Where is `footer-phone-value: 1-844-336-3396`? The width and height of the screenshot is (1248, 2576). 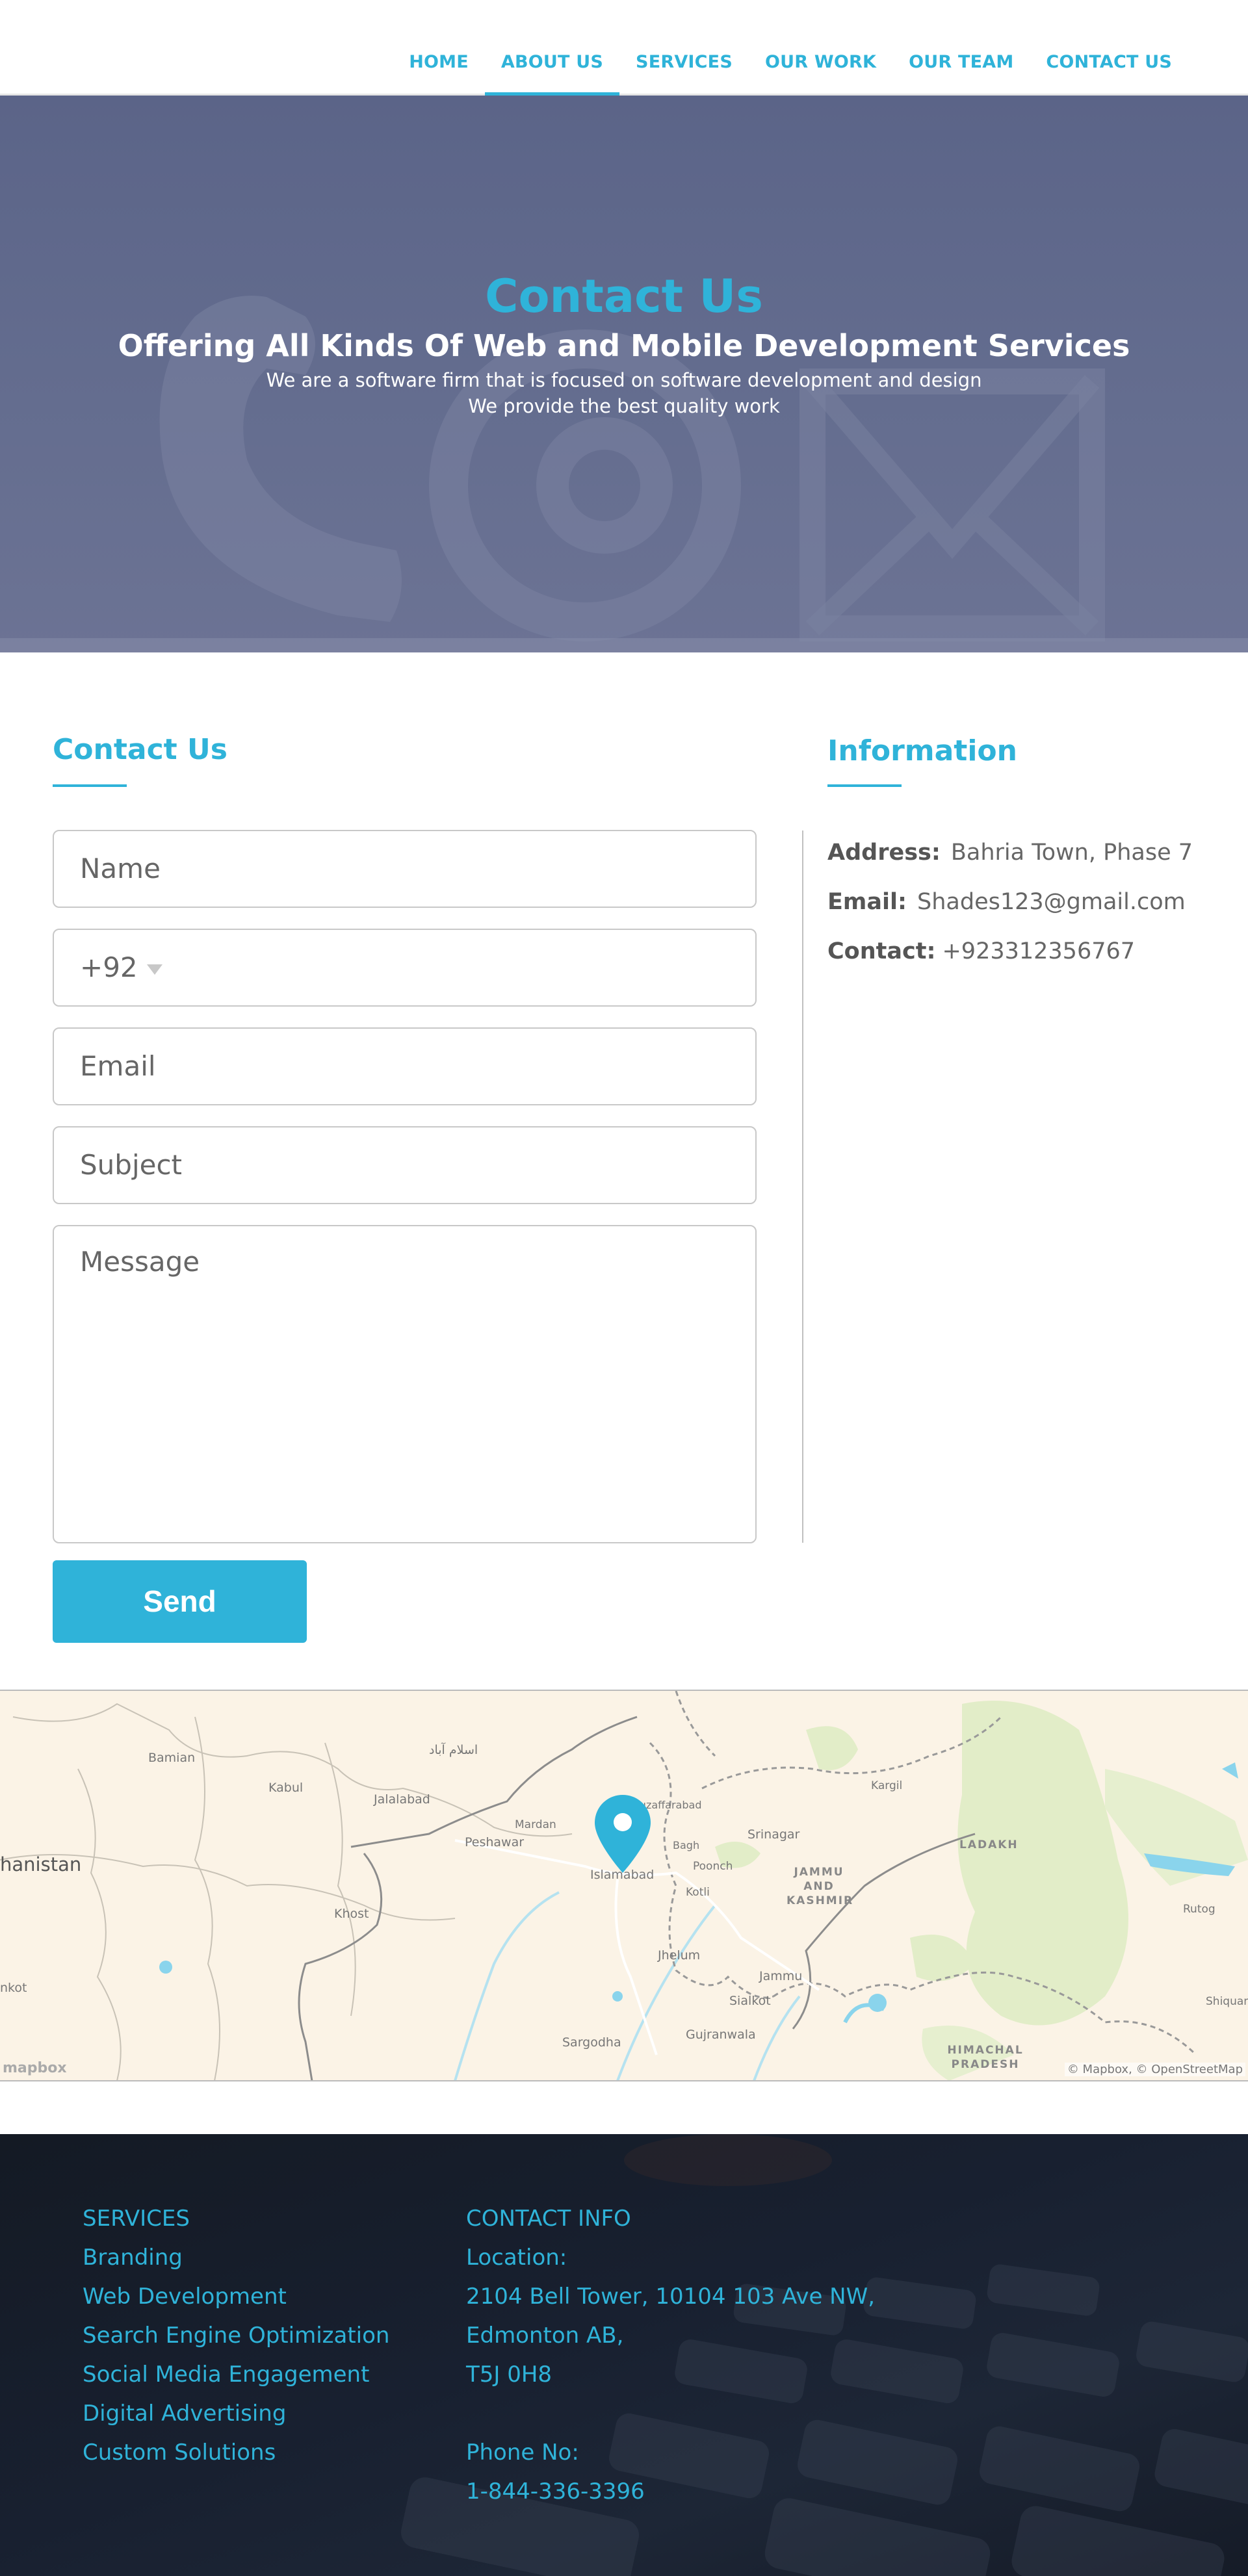 footer-phone-value: 1-844-336-3396 is located at coordinates (671, 2491).